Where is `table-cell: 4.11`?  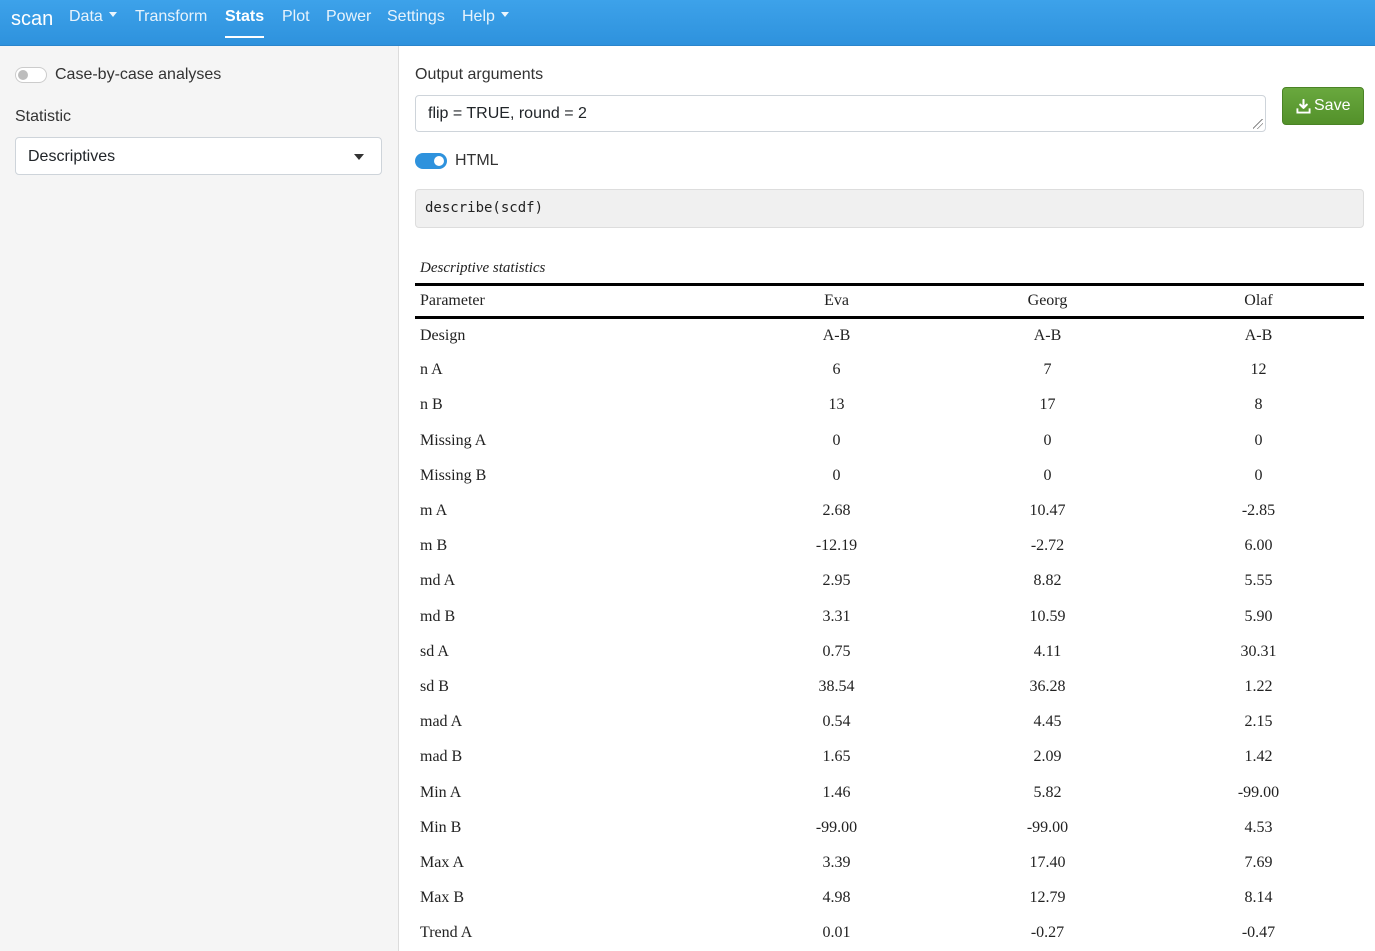
table-cell: 4.11 is located at coordinates (1047, 651).